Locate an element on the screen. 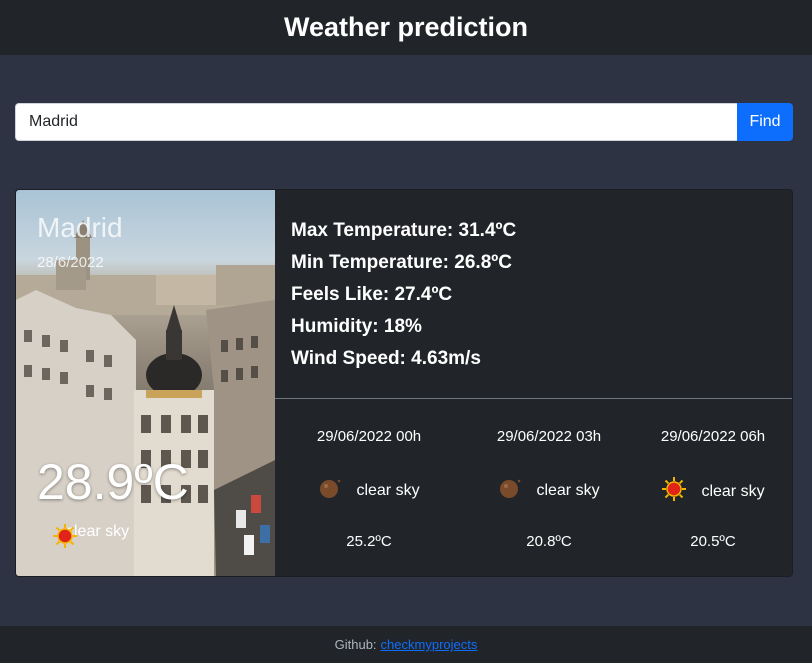  forecast-temperature: 20.5ºC is located at coordinates (713, 541).